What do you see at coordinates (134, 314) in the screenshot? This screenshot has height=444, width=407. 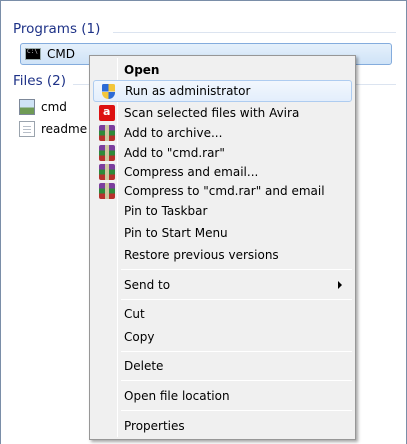 I see `menu-item-label: Cut` at bounding box center [134, 314].